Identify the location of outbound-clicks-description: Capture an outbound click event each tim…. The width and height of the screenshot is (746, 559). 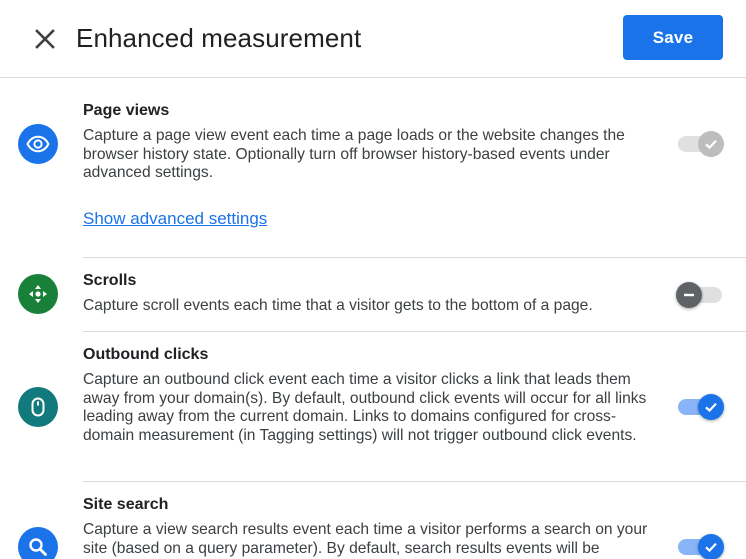
(365, 407).